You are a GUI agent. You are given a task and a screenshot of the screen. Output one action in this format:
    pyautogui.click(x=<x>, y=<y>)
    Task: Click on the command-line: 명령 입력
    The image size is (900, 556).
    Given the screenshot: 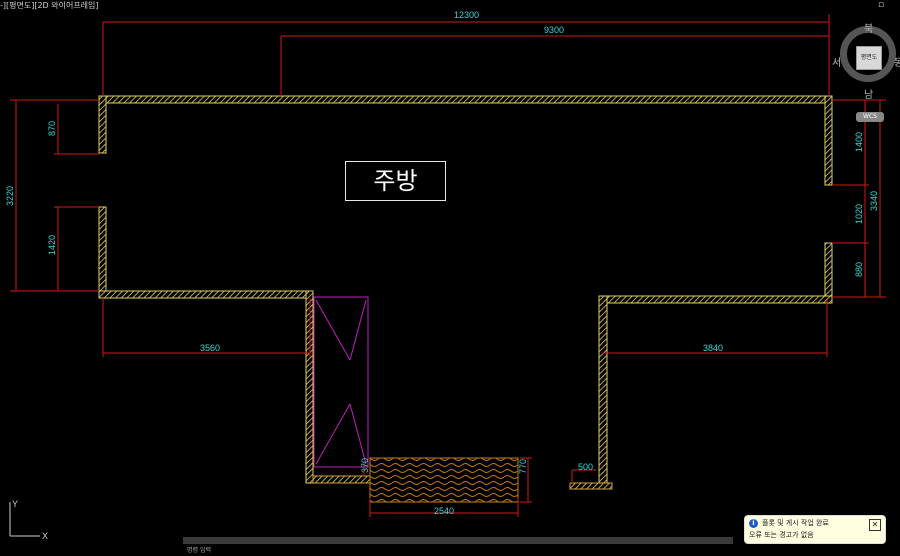 What is the action you would take?
    pyautogui.click(x=458, y=545)
    